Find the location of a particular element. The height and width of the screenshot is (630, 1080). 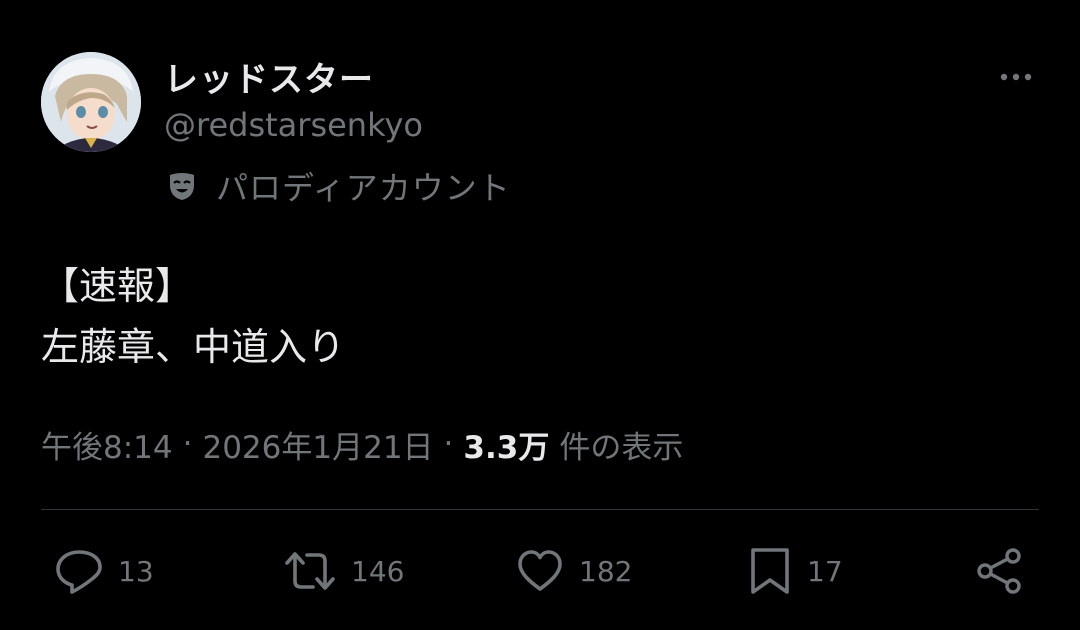

bookmark-count: 17 is located at coordinates (825, 571).